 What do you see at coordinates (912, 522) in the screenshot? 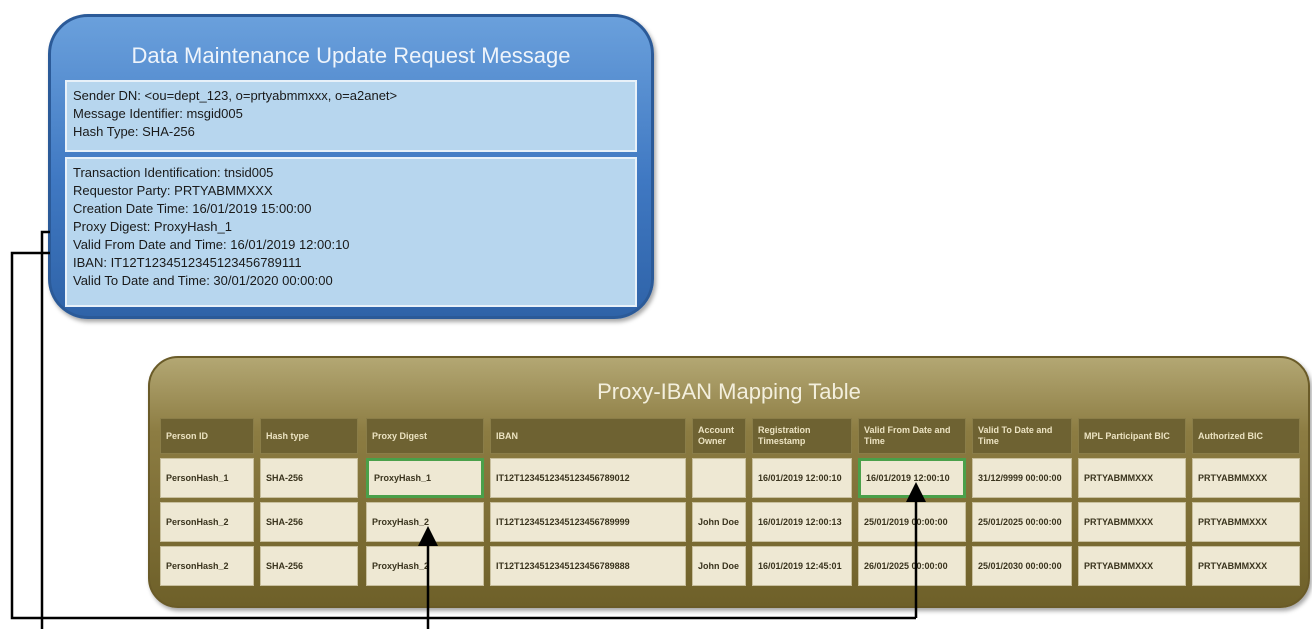
I see `table-cell: 25/01/2019 00:00:00` at bounding box center [912, 522].